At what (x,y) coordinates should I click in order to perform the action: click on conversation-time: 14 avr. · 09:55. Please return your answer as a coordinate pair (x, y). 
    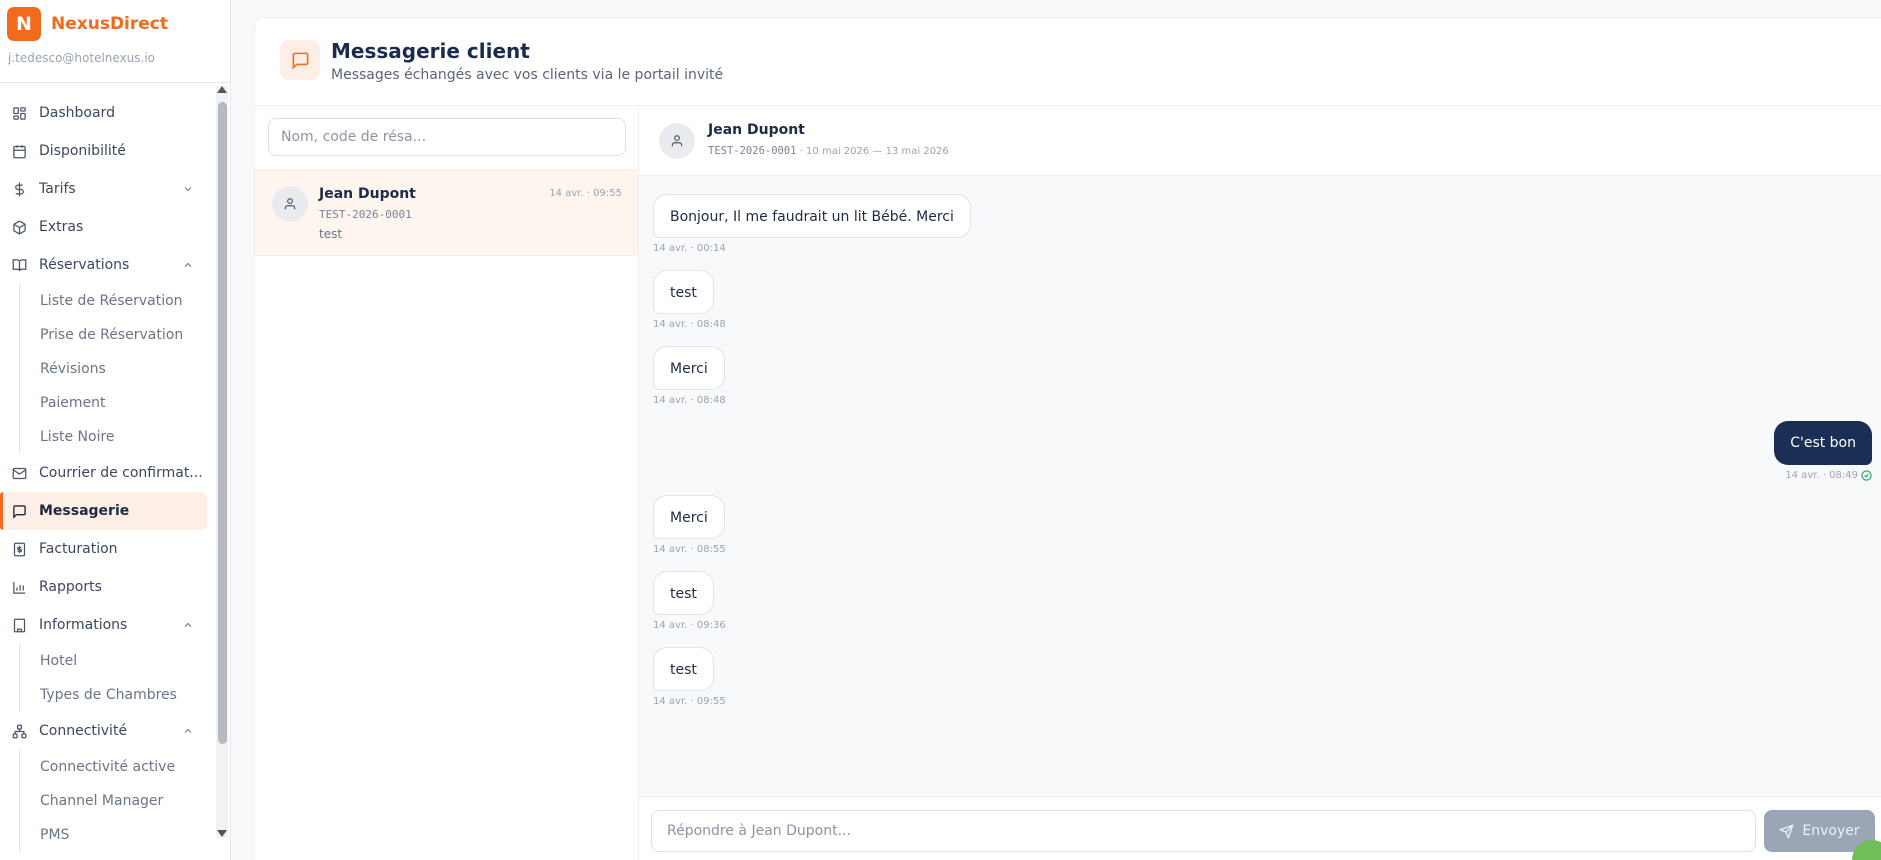
    Looking at the image, I should click on (585, 193).